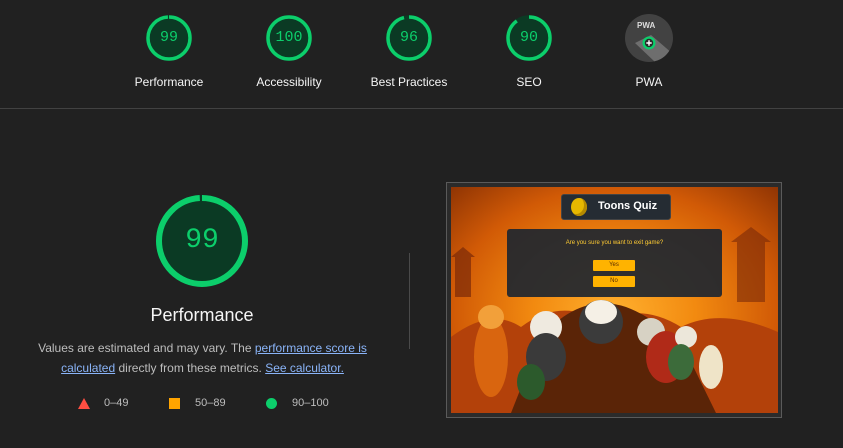 The image size is (843, 448). What do you see at coordinates (146, 348) in the screenshot?
I see `desc-text-1: Values are estimated and may vary. The` at bounding box center [146, 348].